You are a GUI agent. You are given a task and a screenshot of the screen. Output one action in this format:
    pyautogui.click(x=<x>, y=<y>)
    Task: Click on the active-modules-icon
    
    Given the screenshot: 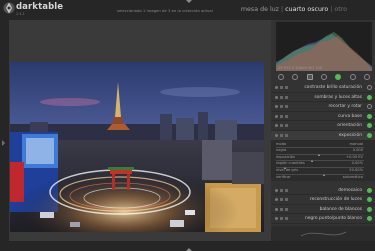 What is the action you would take?
    pyautogui.click(x=281, y=77)
    